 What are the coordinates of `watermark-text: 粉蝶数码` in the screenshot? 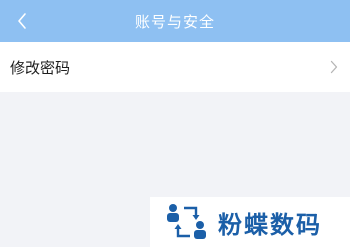 It's located at (270, 224).